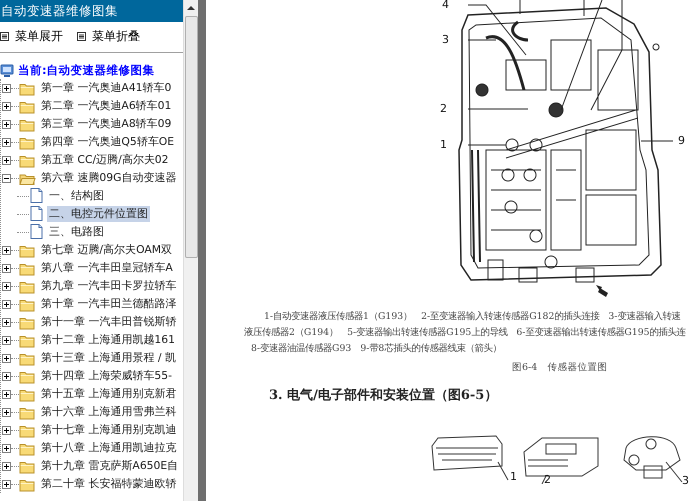 The height and width of the screenshot is (501, 700). Describe the element at coordinates (602, 291) in the screenshot. I see `pointer-arrow-icon` at that location.